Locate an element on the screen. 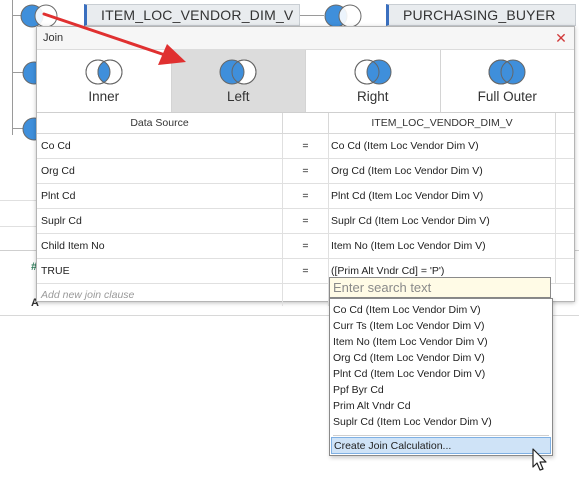 Image resolution: width=579 pixels, height=479 pixels. dialog-titlebar: Join ✕ is located at coordinates (305, 38).